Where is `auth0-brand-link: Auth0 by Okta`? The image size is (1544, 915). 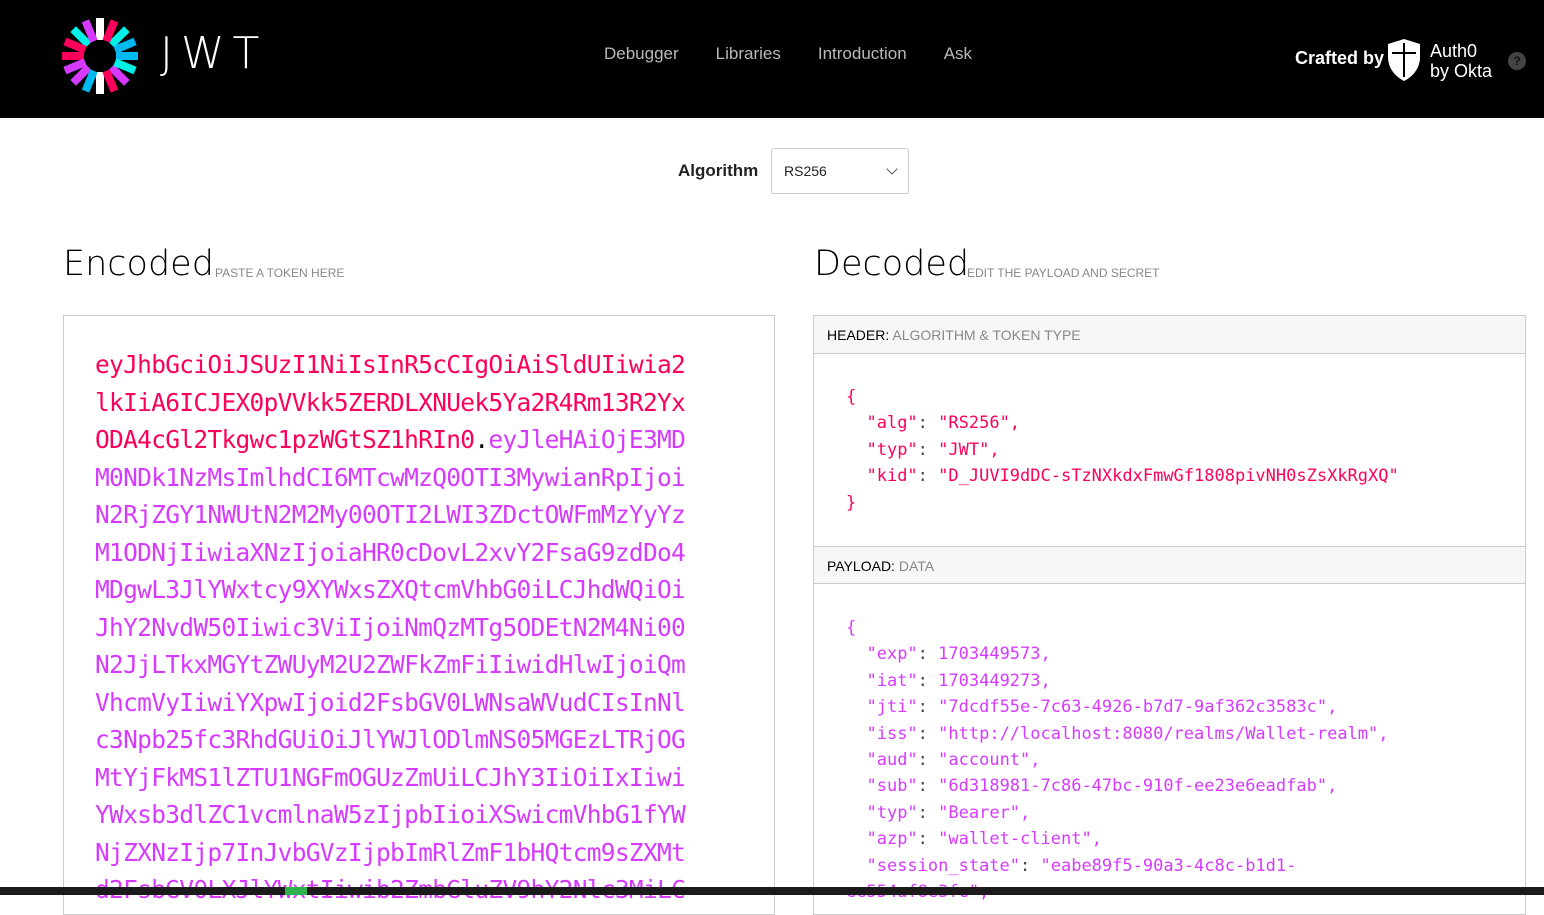 auth0-brand-link: Auth0 by Okta is located at coordinates (1461, 61).